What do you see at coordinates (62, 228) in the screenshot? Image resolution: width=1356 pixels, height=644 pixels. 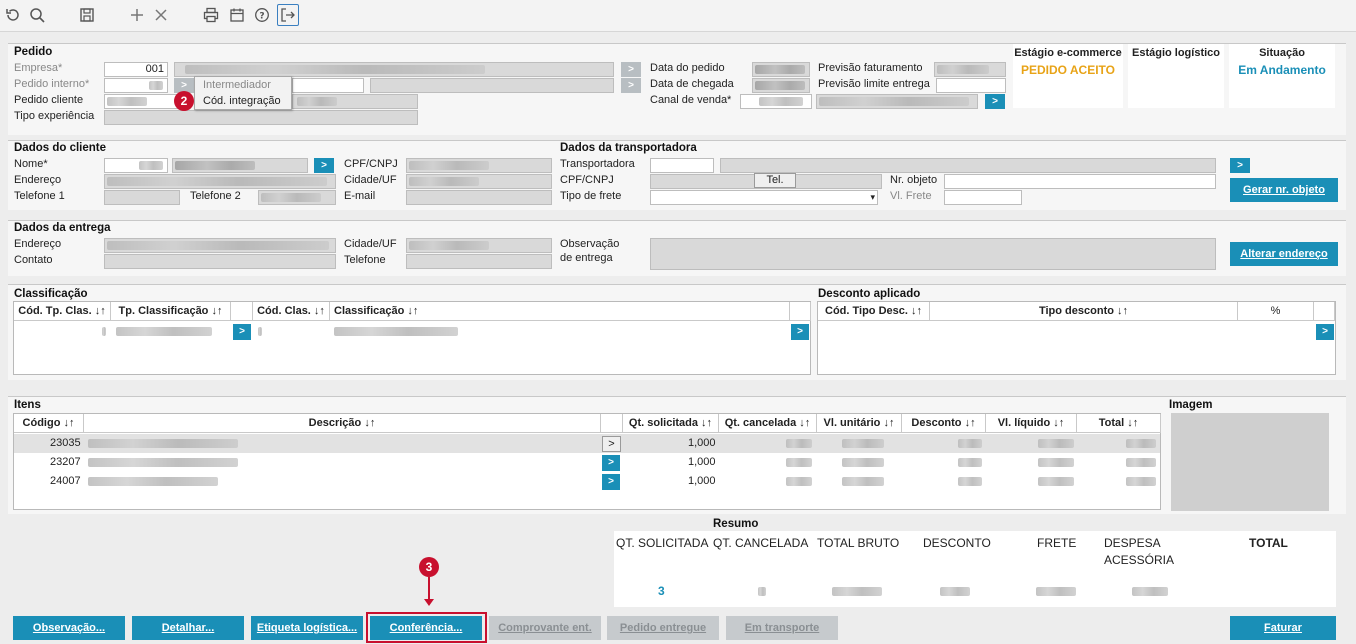 I see `entrega-section-title: Dados da entrega` at bounding box center [62, 228].